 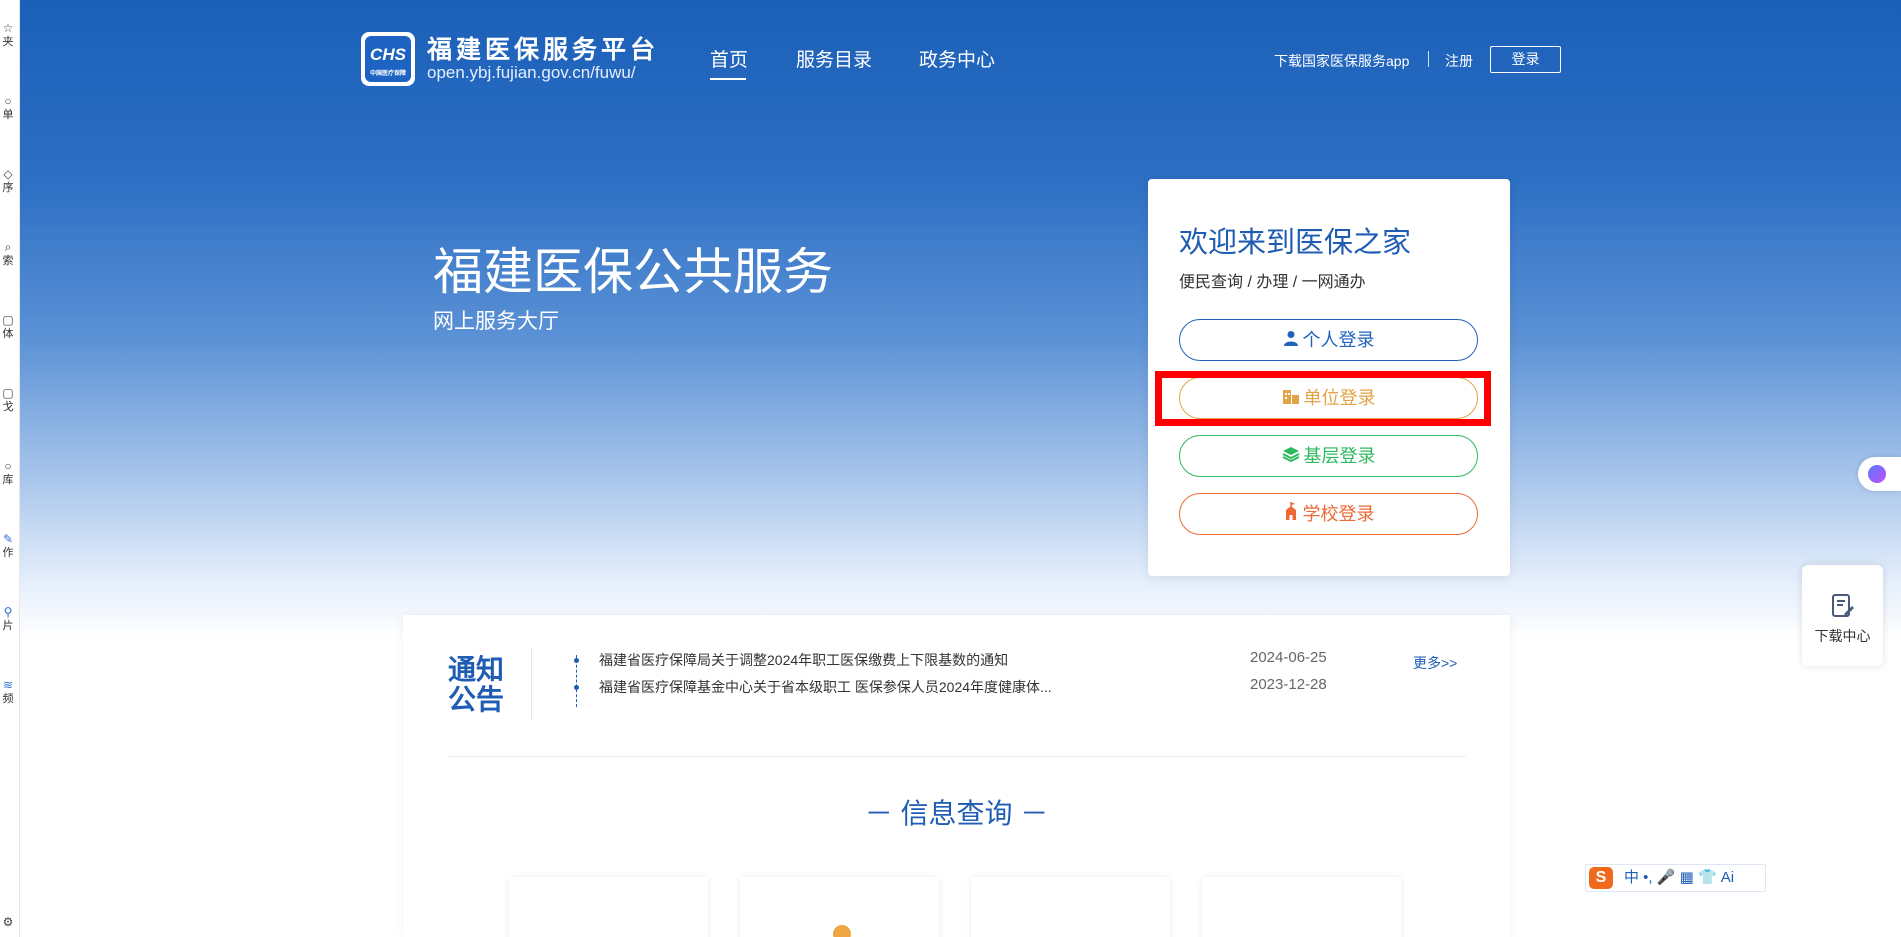 I want to click on sidebar-item-video: ≋ 频, so click(x=9, y=692).